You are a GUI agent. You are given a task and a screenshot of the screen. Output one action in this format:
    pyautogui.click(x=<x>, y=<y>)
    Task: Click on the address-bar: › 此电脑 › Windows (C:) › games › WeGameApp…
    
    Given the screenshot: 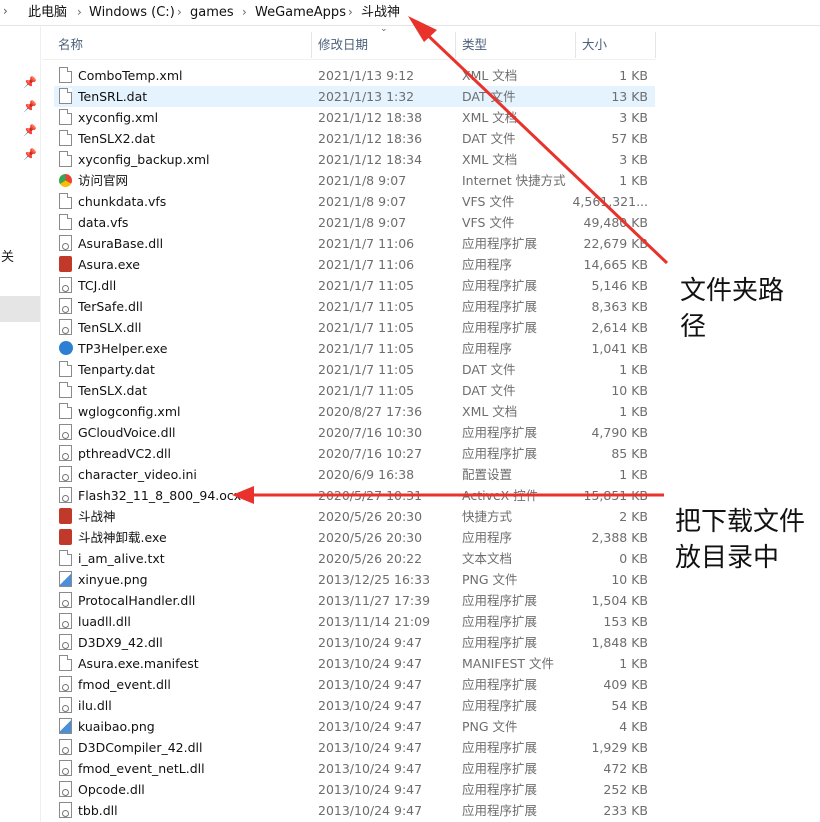 What is the action you would take?
    pyautogui.click(x=410, y=13)
    